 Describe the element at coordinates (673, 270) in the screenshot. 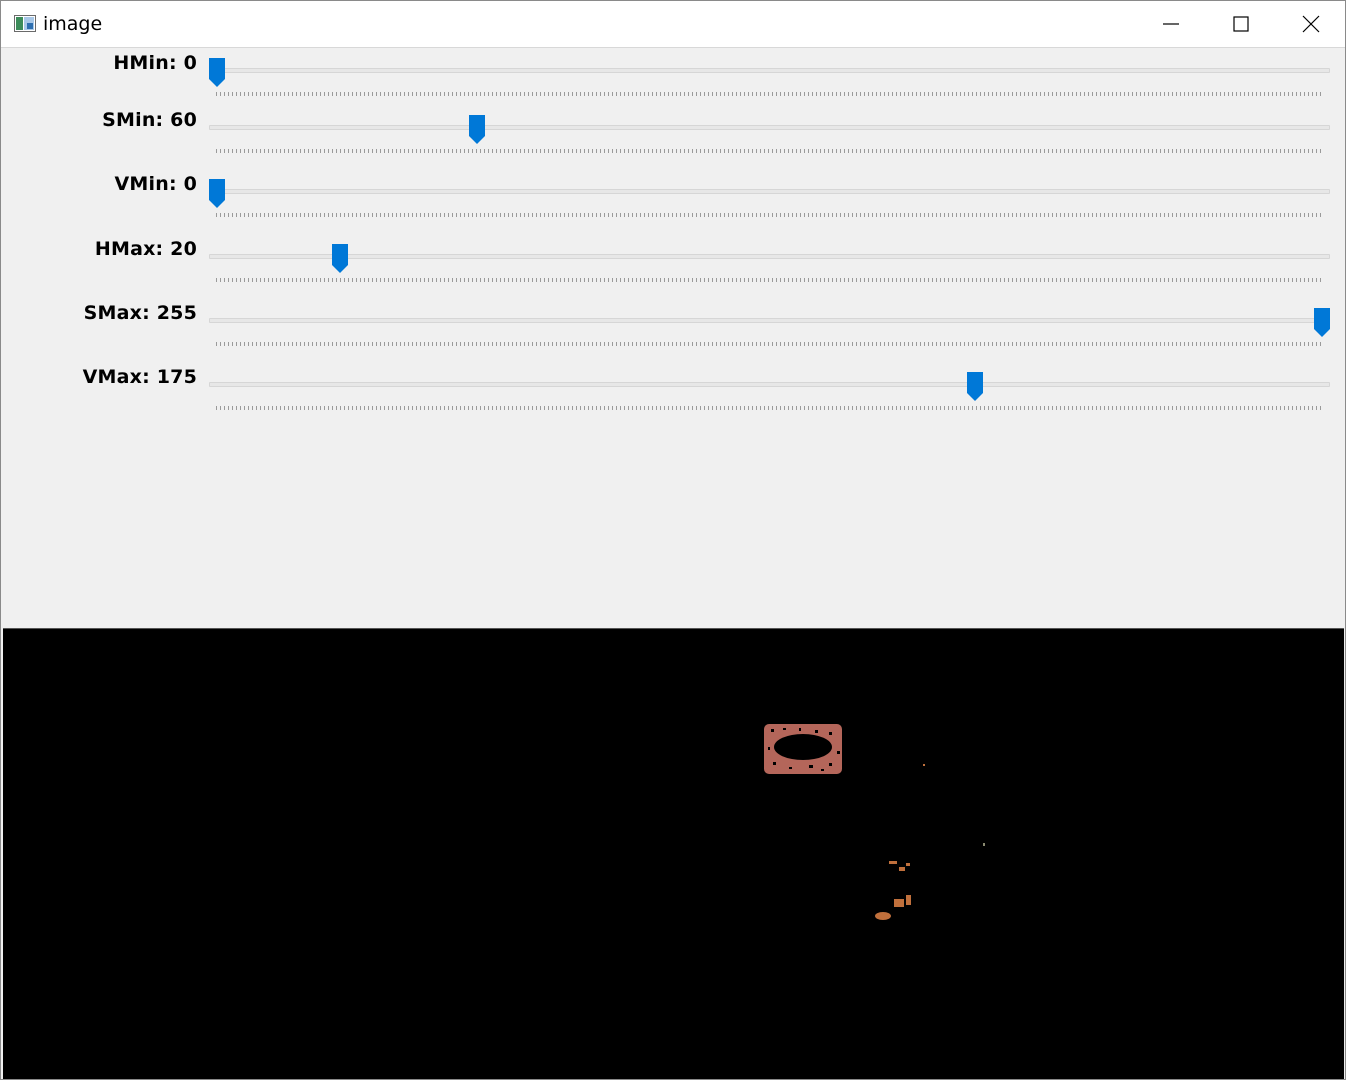

I see `trackbar-row-hmax: HMax: 20` at that location.